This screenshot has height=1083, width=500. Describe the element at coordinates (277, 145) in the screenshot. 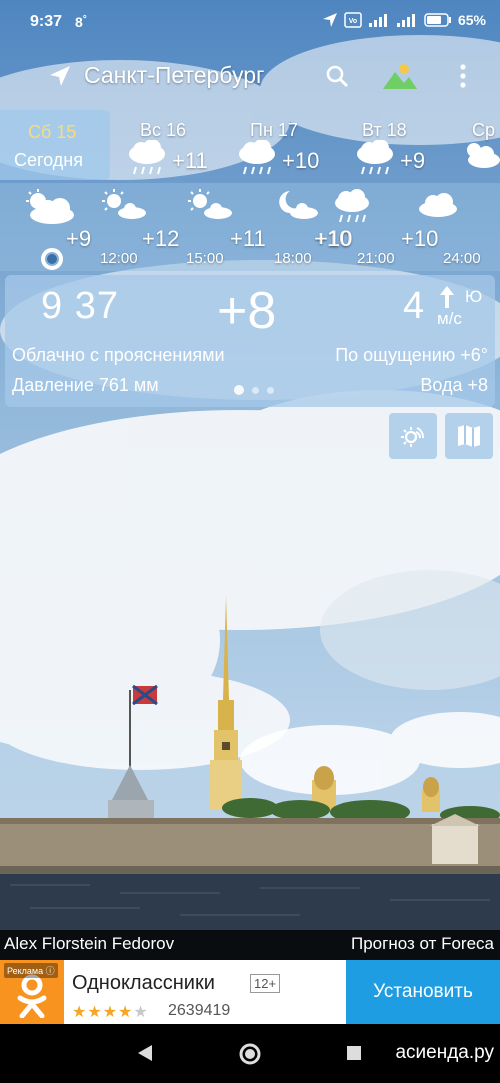

I see `day-tab-mon: Пн 17 +10` at that location.